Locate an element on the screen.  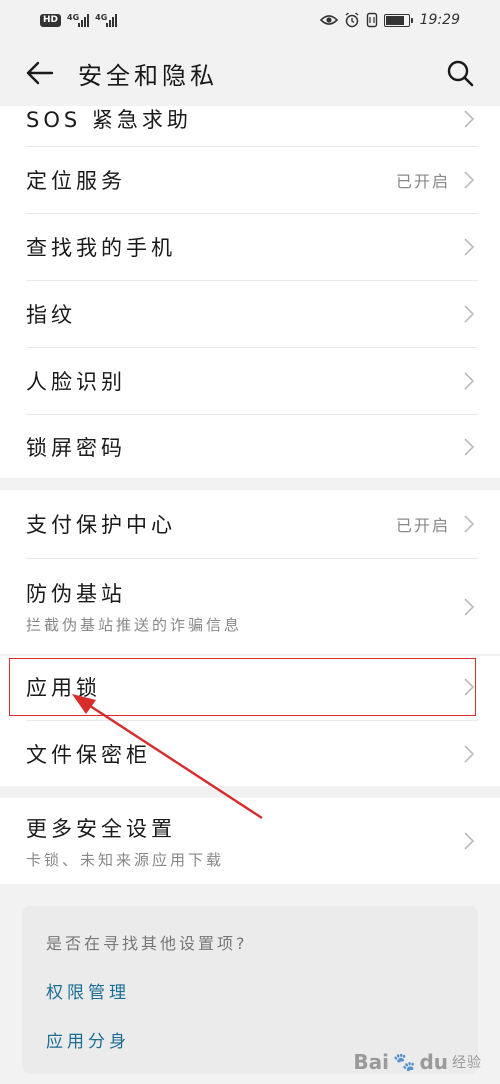
status-left: HD 4G 4G is located at coordinates (79, 20).